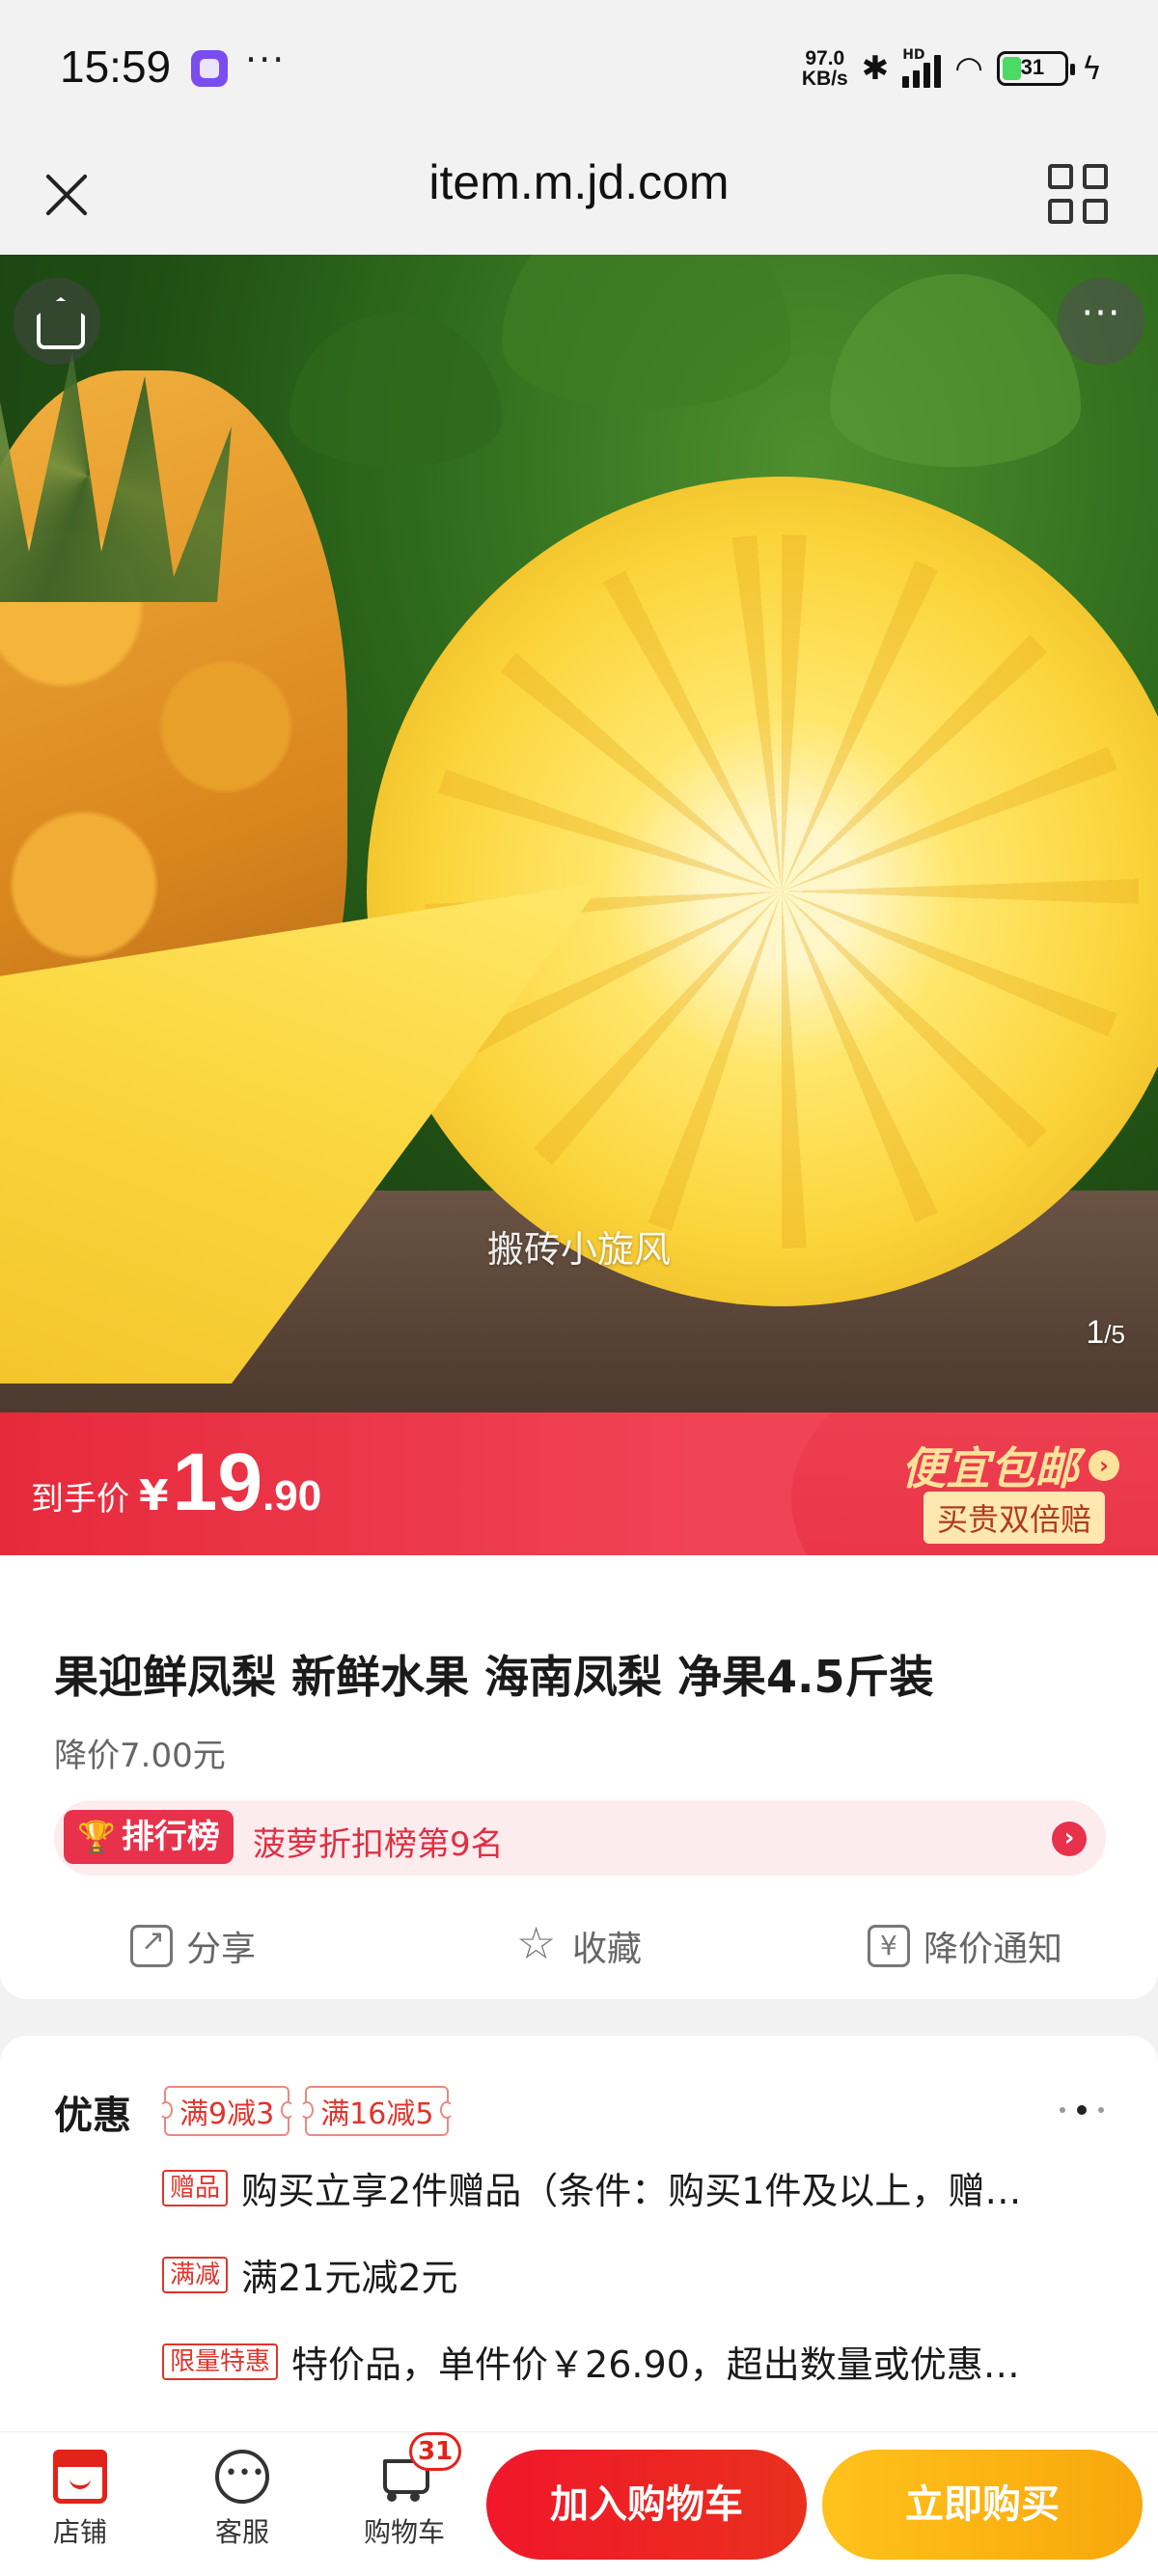 Image resolution: width=1158 pixels, height=2576 pixels. I want to click on product-title: 果迎鲜凤梨 新鲜水果 海南凤梨 净果4.5斤装, so click(494, 1677).